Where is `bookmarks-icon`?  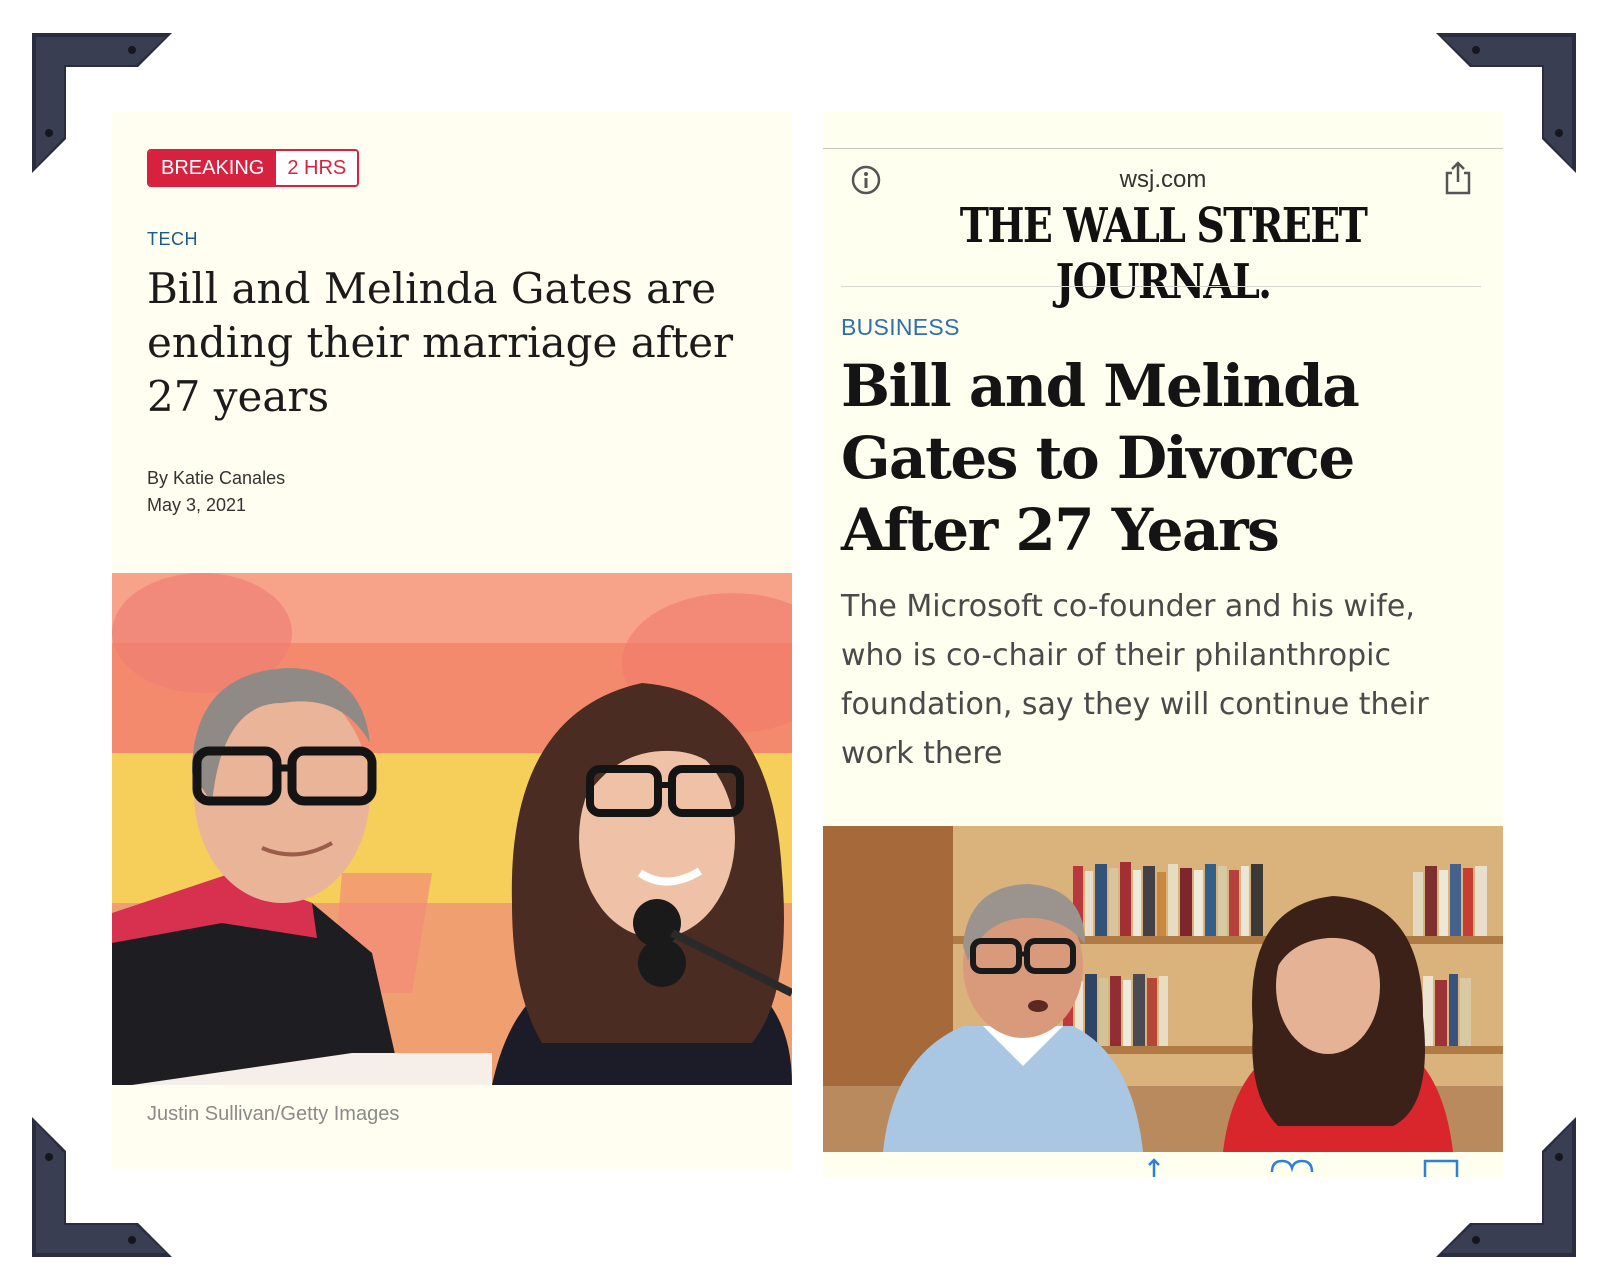
bookmarks-icon is located at coordinates (1292, 1167).